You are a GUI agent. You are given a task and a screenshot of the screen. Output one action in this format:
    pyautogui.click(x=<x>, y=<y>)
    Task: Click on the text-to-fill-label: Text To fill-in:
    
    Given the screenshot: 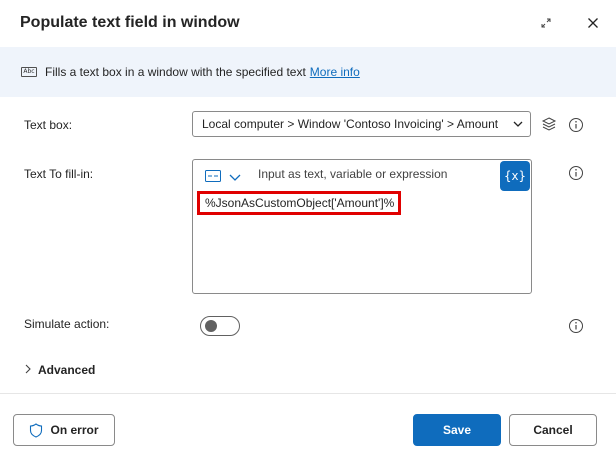 What is the action you would take?
    pyautogui.click(x=59, y=174)
    